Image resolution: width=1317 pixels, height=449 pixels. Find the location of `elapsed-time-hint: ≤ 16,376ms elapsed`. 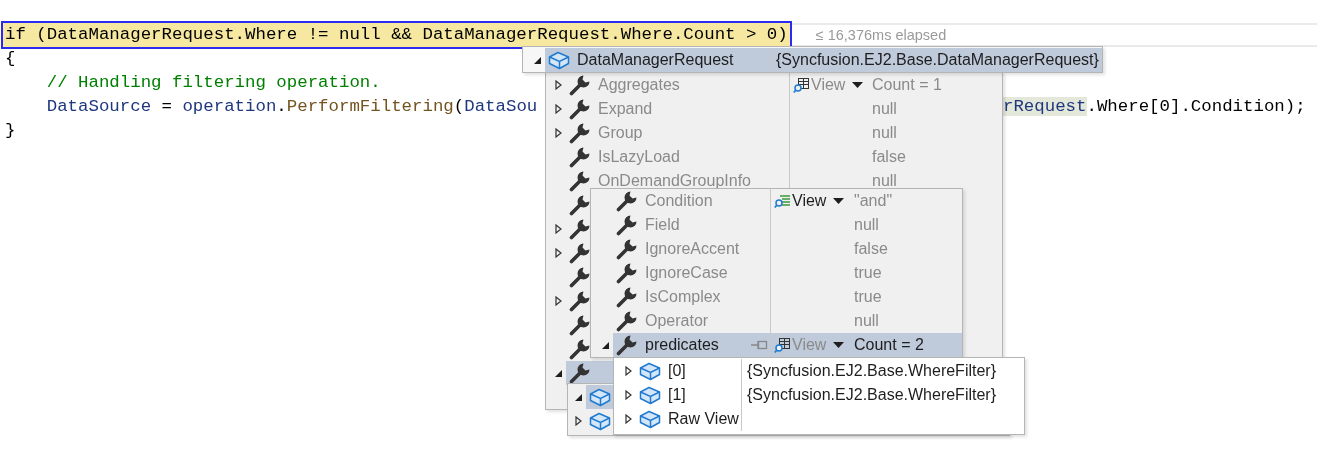

elapsed-time-hint: ≤ 16,376ms elapsed is located at coordinates (881, 35).